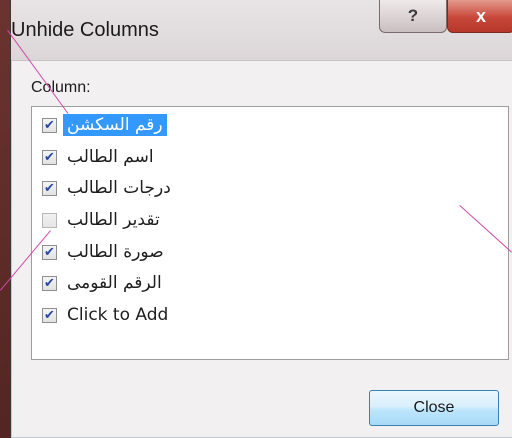 This screenshot has width=512, height=438. Describe the element at coordinates (110, 157) in the screenshot. I see `column-name: اسم الطالب` at that location.